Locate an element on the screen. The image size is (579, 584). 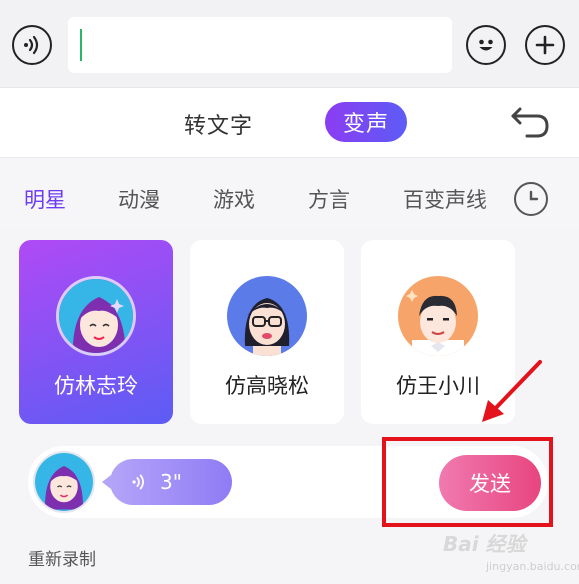
message-input is located at coordinates (260, 45).